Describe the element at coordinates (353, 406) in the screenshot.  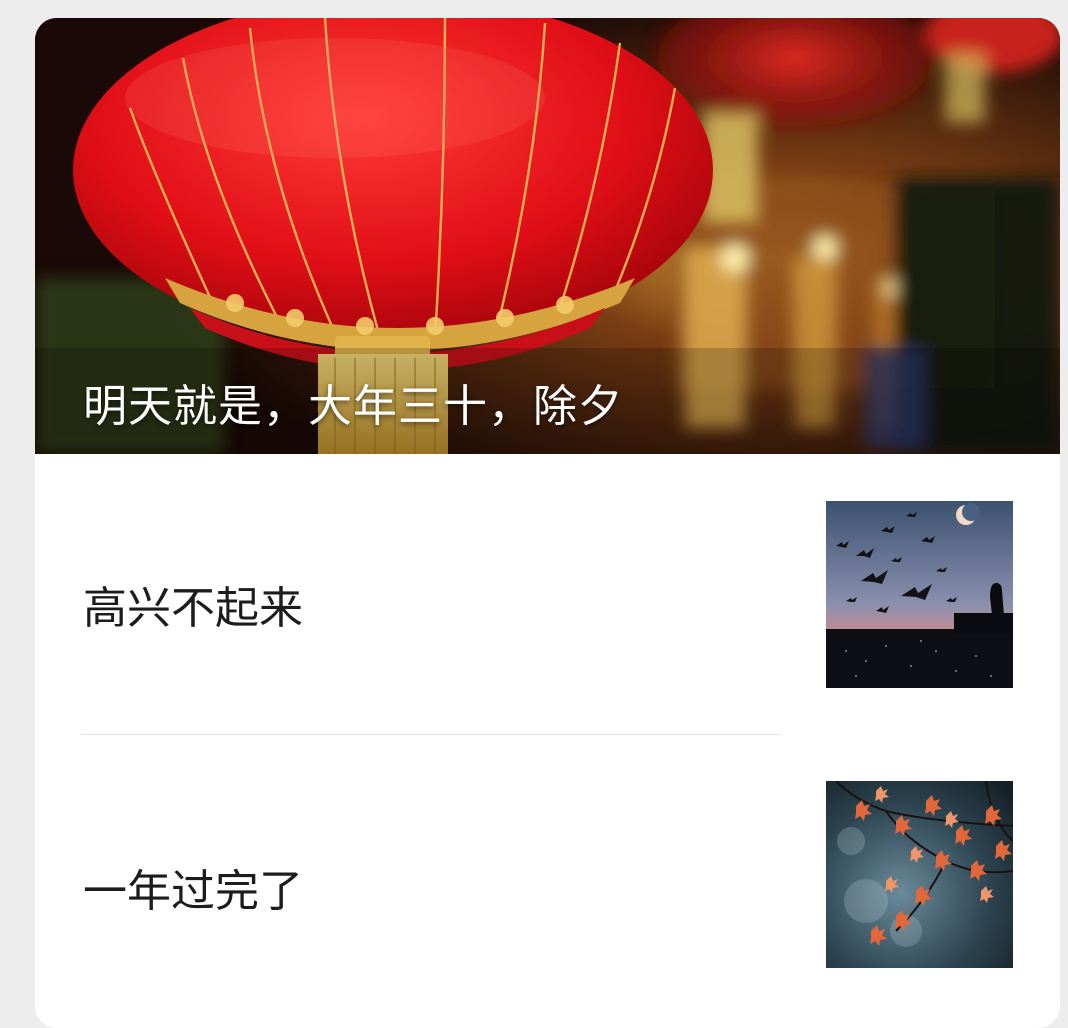
I see `hero-title: 明天就是，大年三十，除夕` at that location.